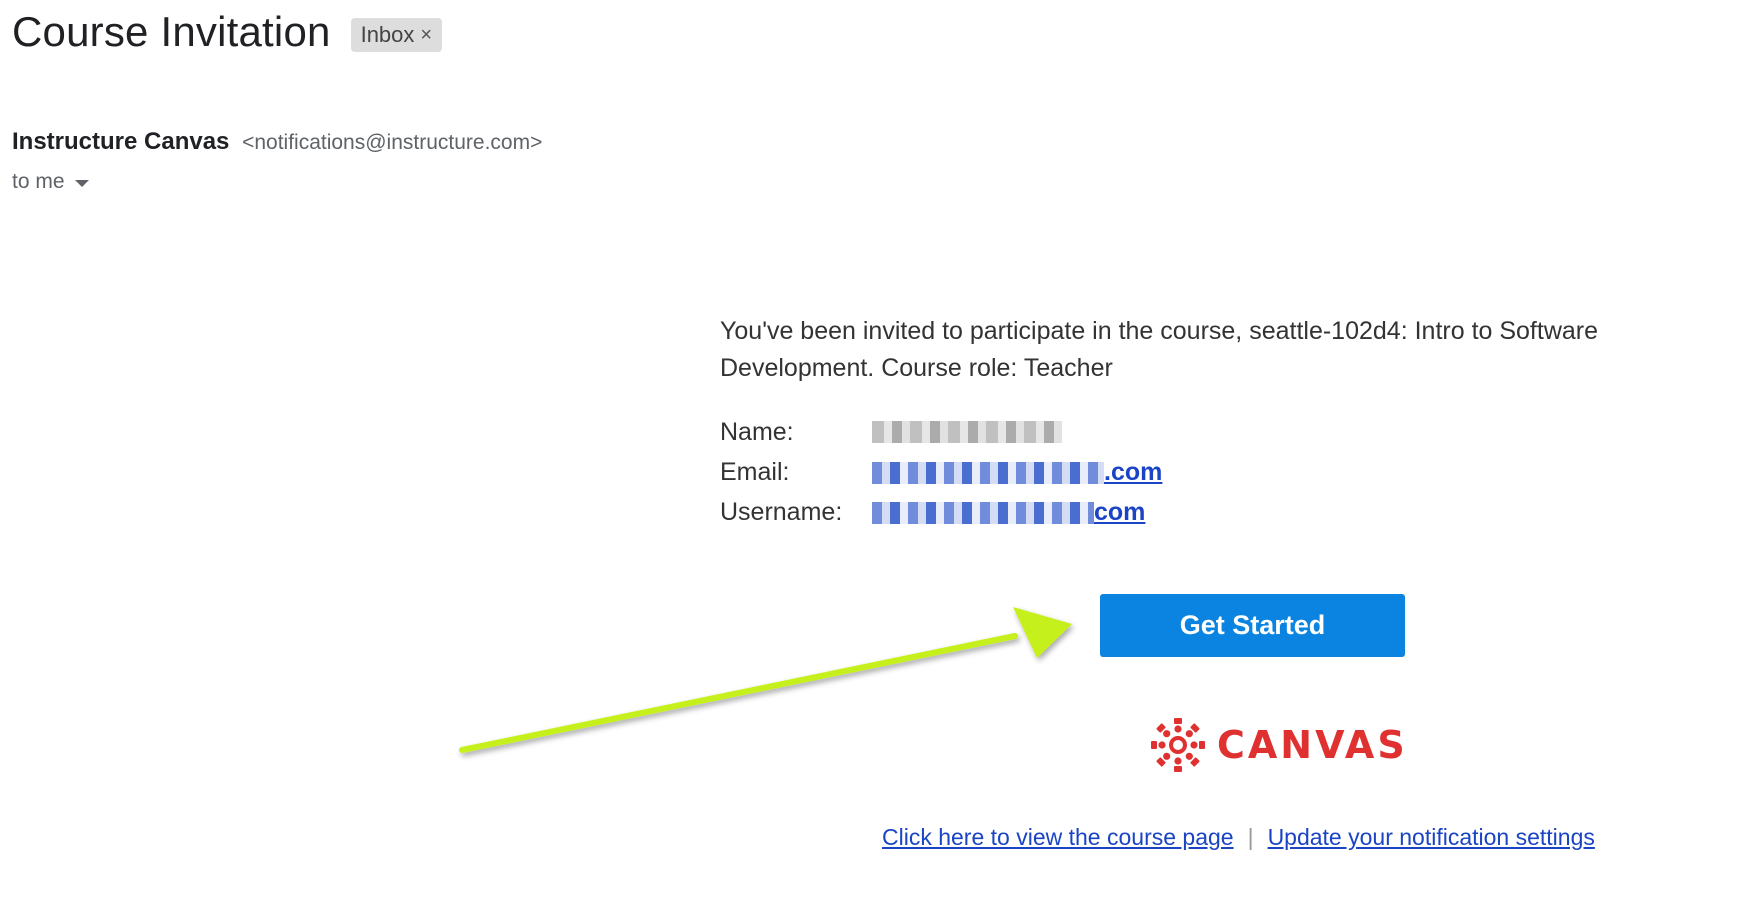 The image size is (1738, 898). Describe the element at coordinates (1042, 632) in the screenshot. I see `arrow-head` at that location.